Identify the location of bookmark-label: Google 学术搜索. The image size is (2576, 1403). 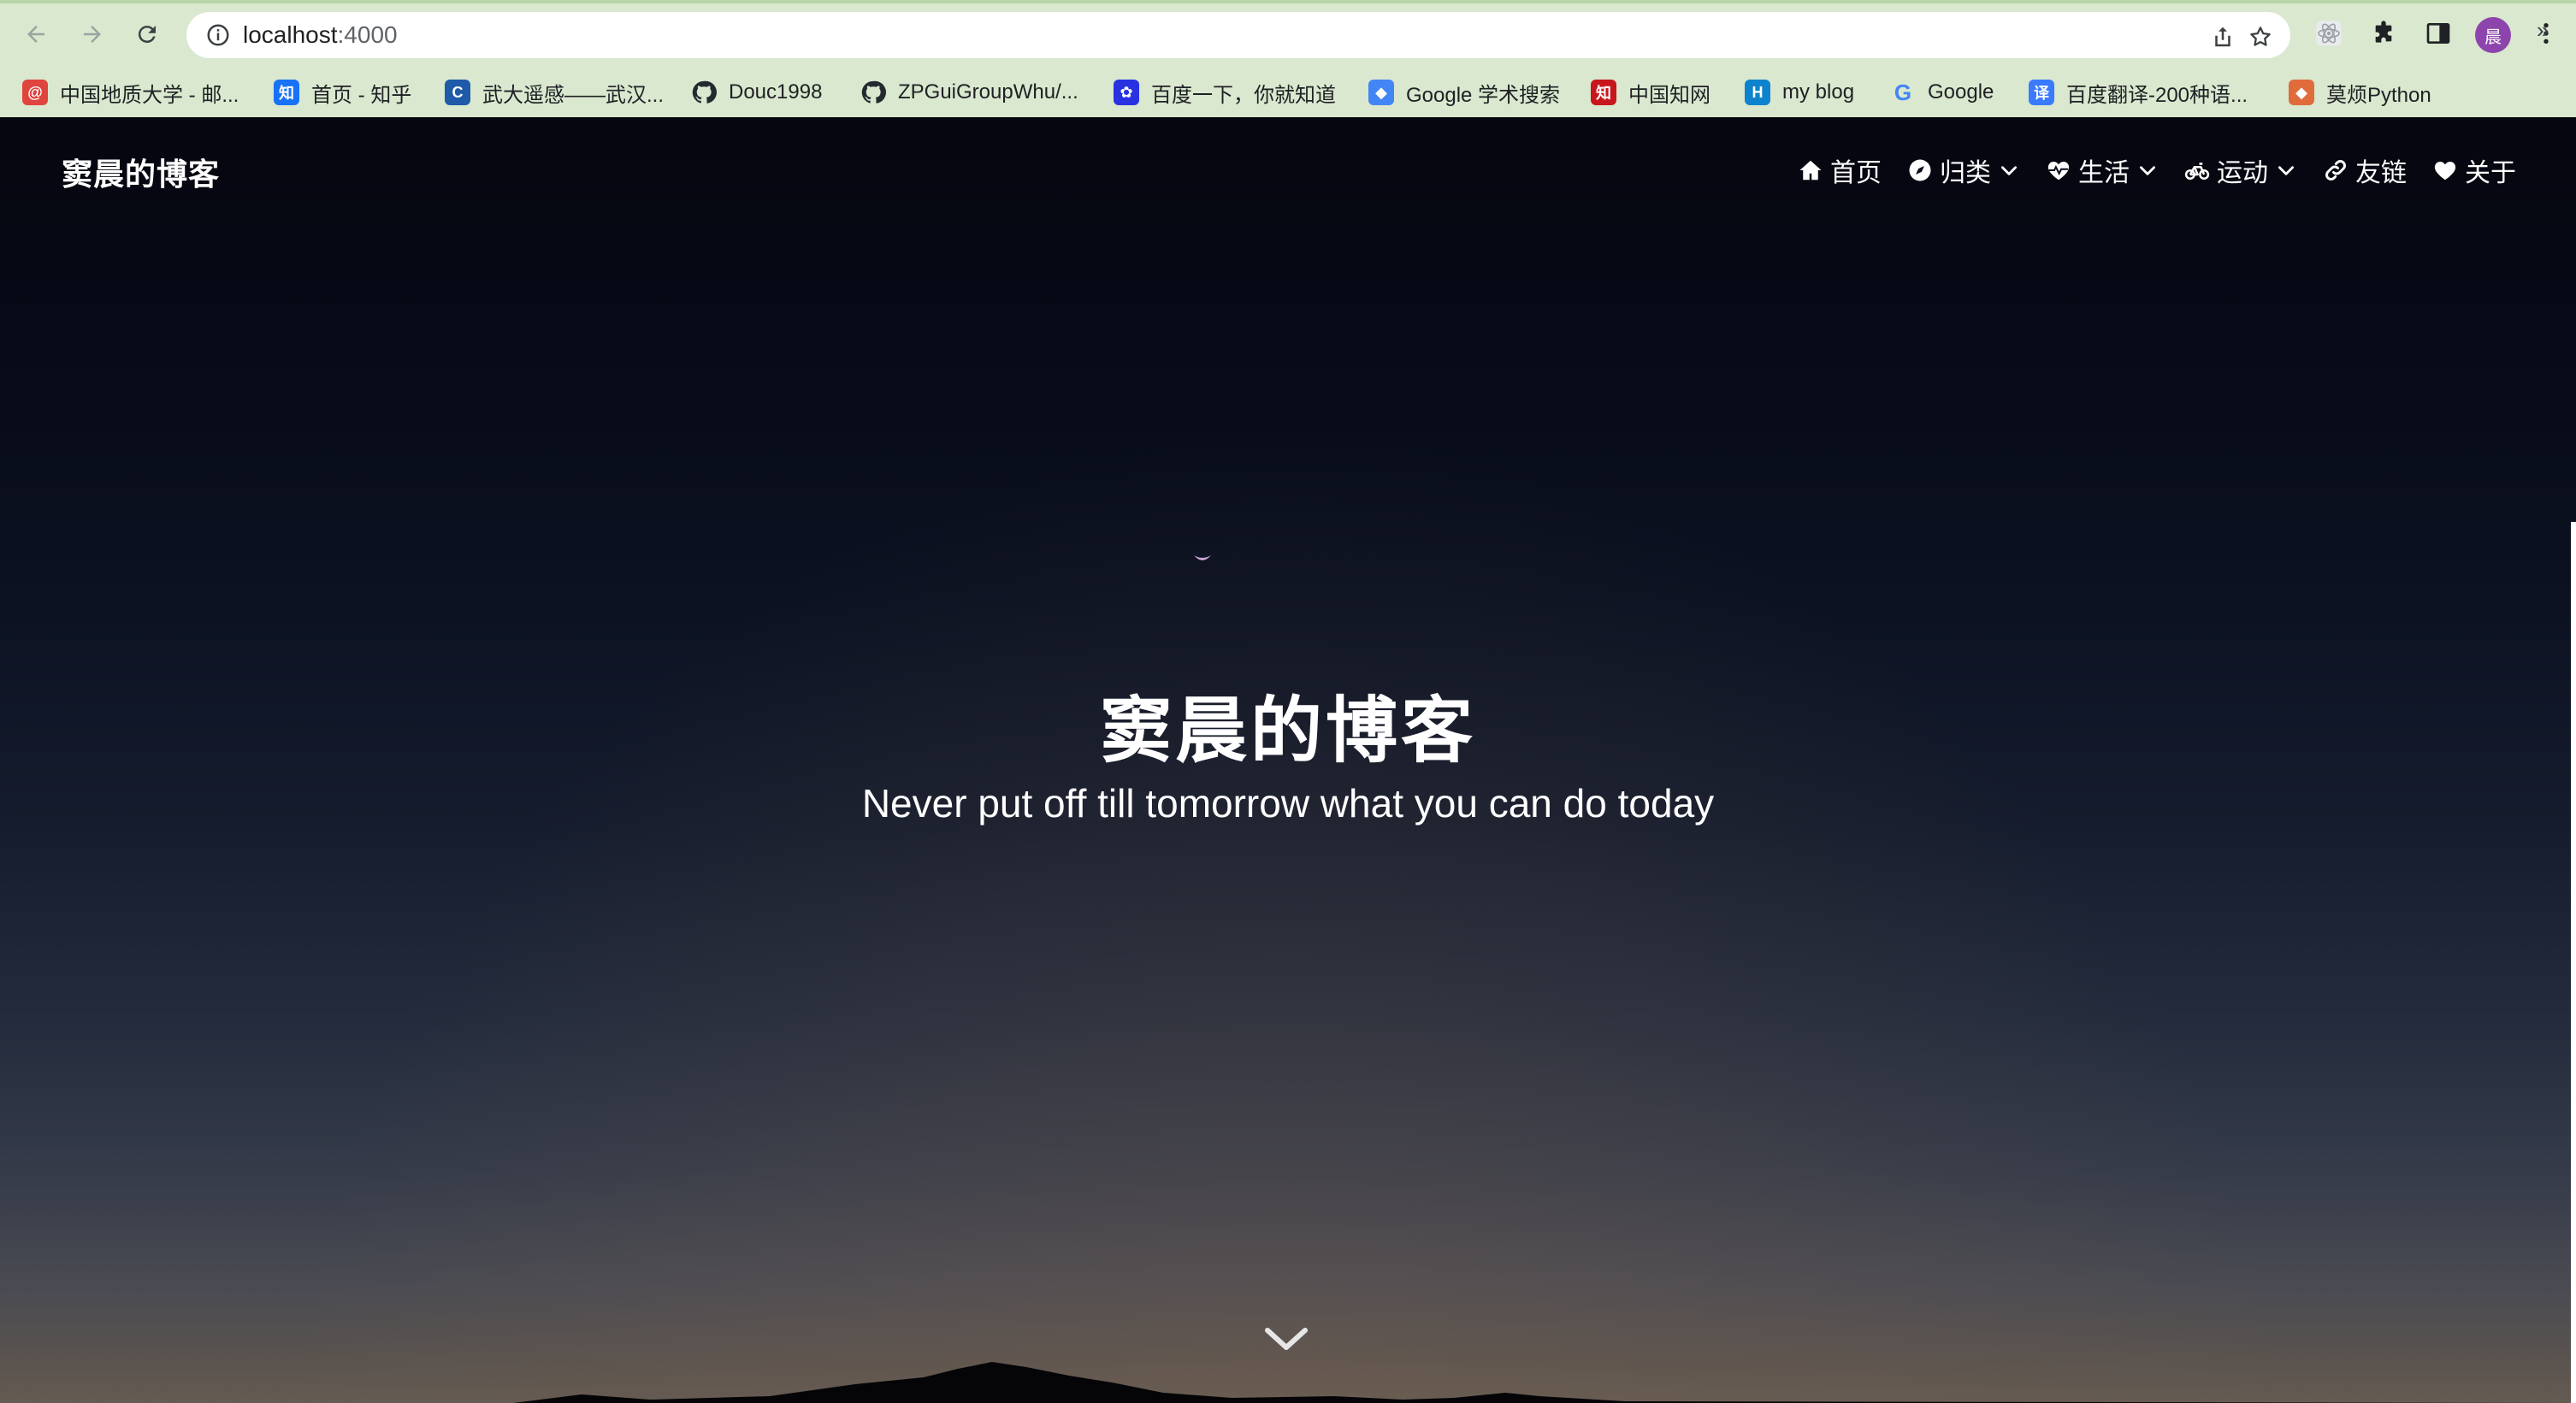
(1483, 95).